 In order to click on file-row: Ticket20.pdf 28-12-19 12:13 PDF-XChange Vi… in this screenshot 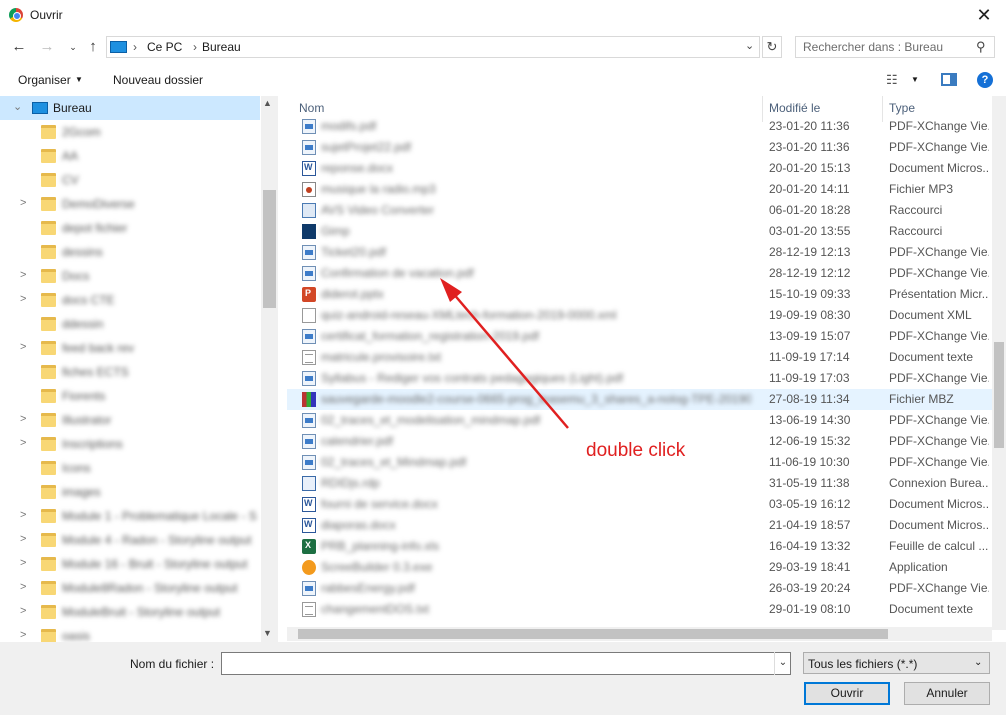, I will do `click(639, 252)`.